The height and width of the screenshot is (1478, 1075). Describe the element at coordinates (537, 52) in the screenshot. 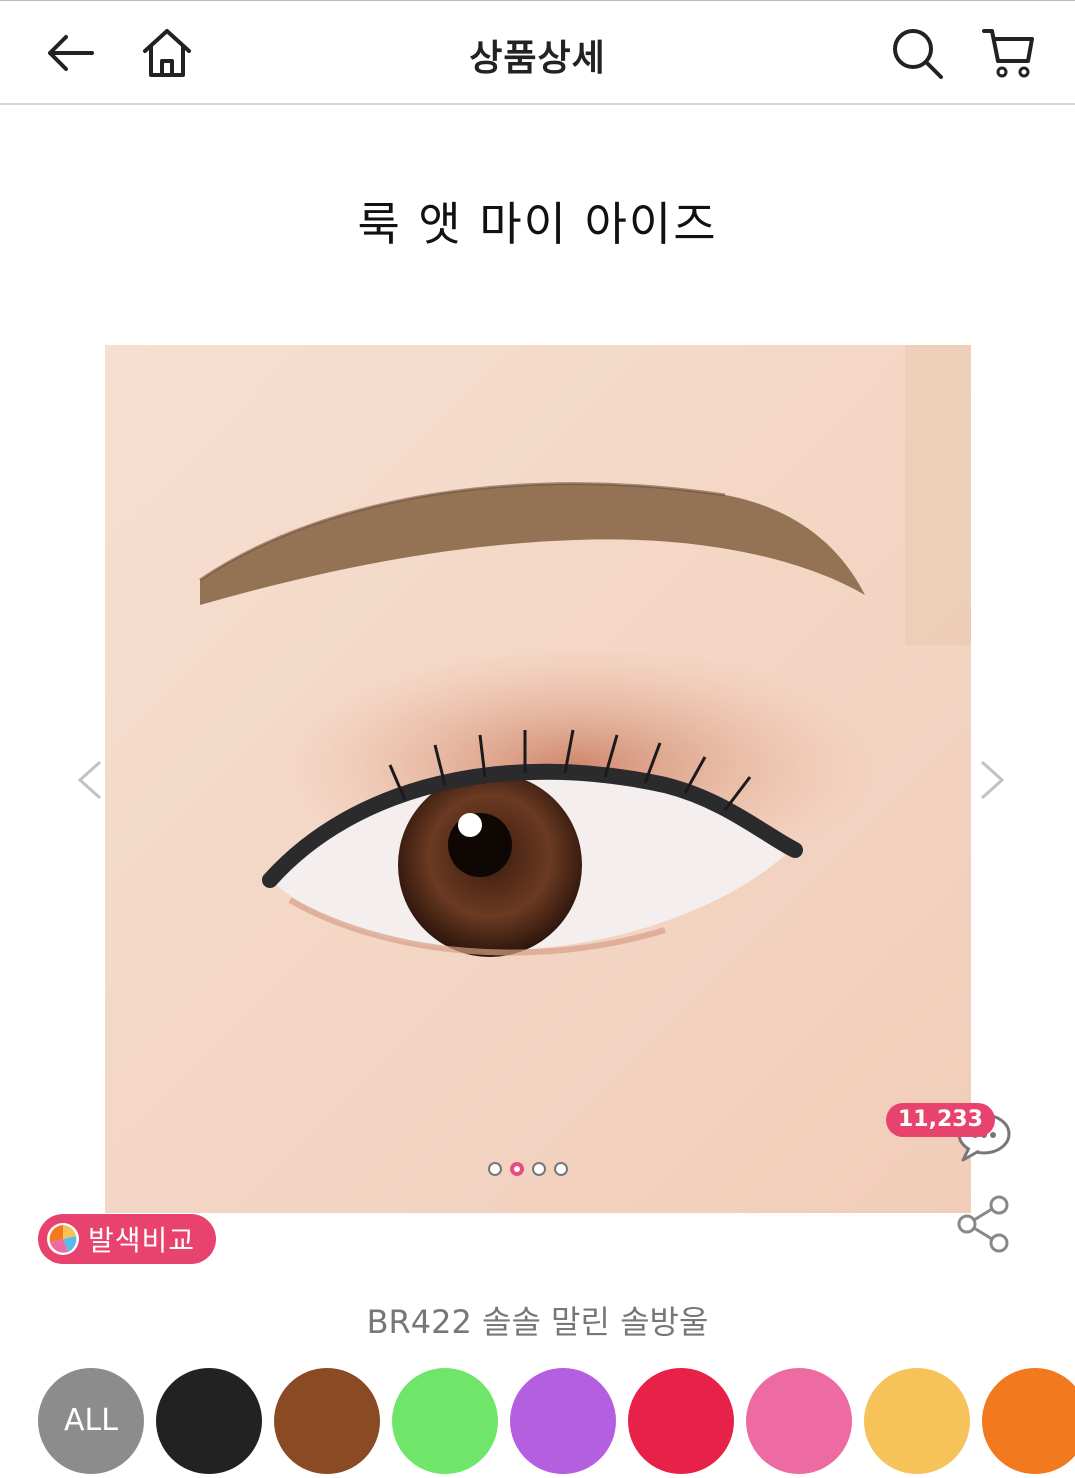

I see `top-bar: 상품상세` at that location.